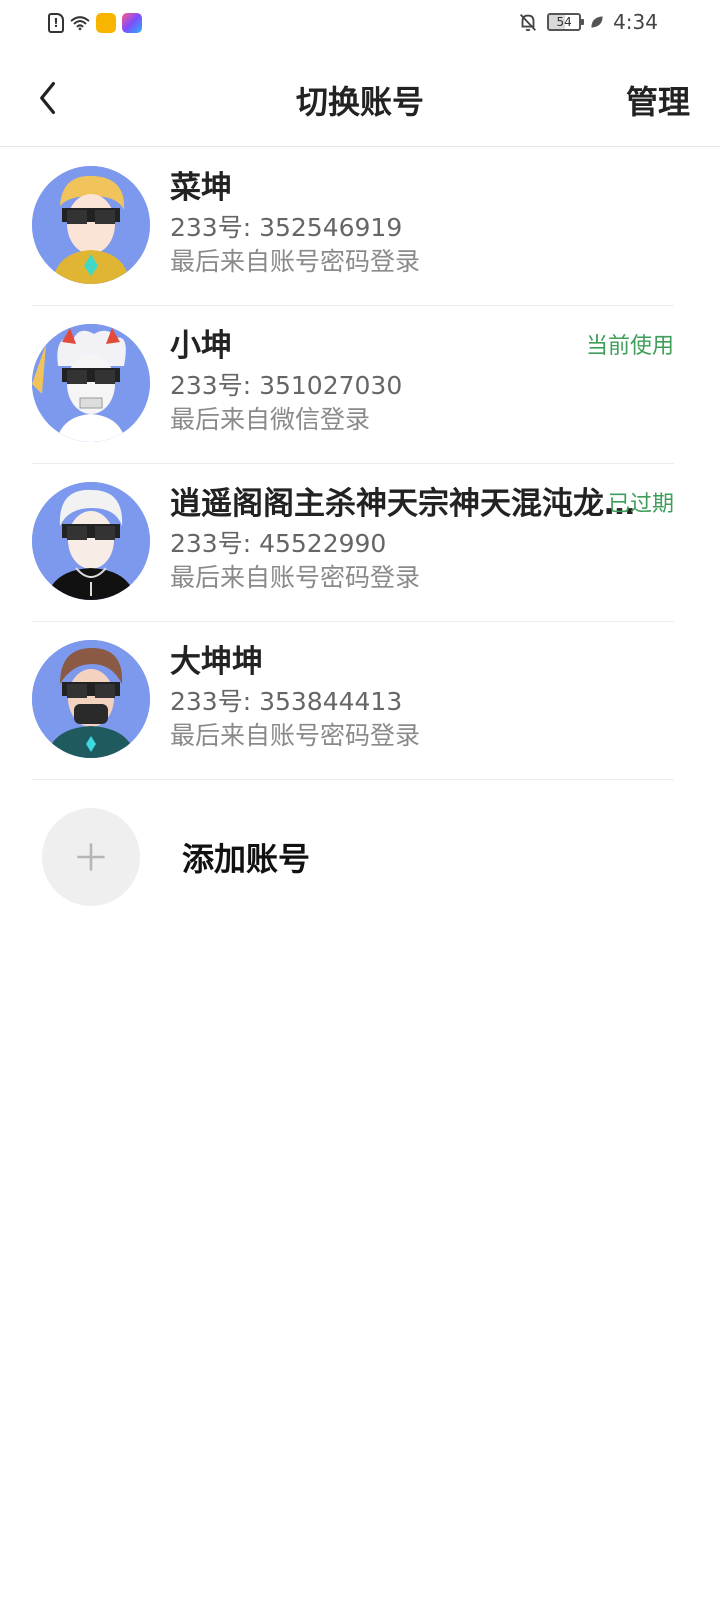 The image size is (720, 1600). What do you see at coordinates (658, 100) in the screenshot?
I see `manage-button: 管理` at bounding box center [658, 100].